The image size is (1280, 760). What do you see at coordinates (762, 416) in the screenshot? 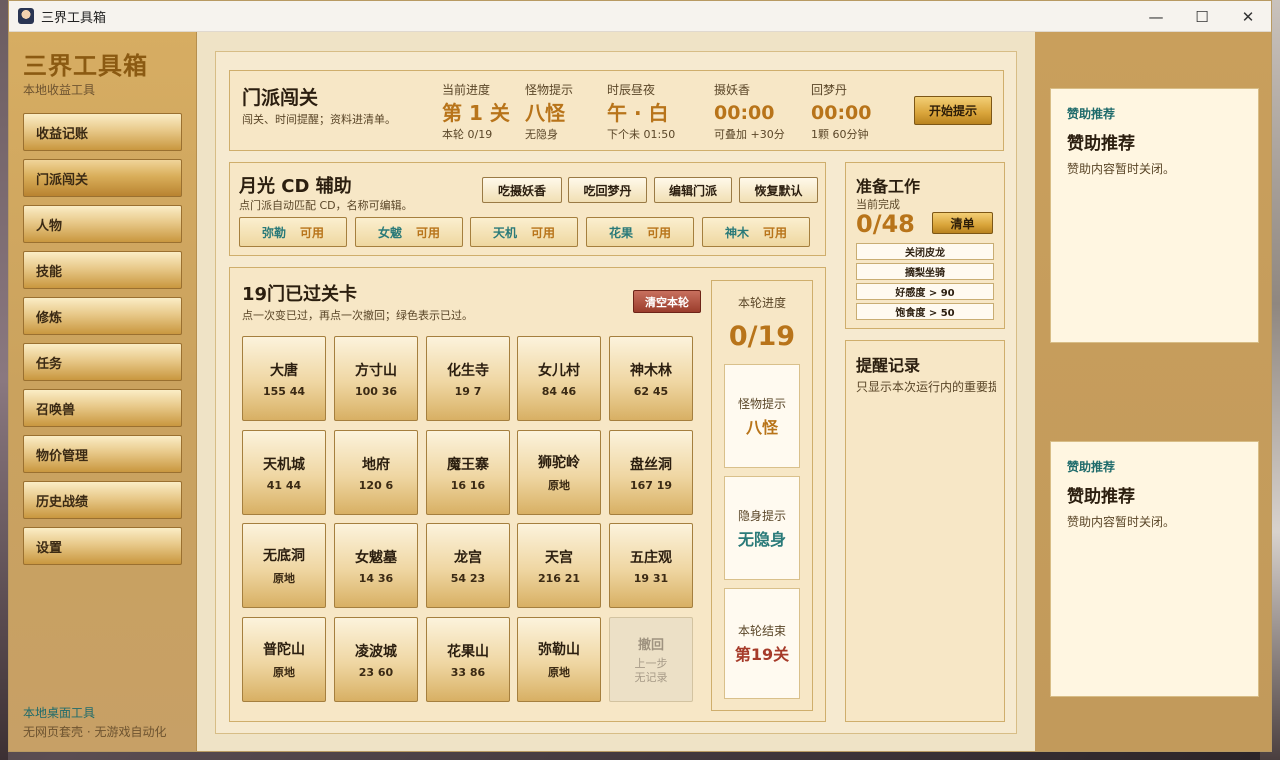
I see `monster-hint-box: 怪物提示 八怪` at bounding box center [762, 416].